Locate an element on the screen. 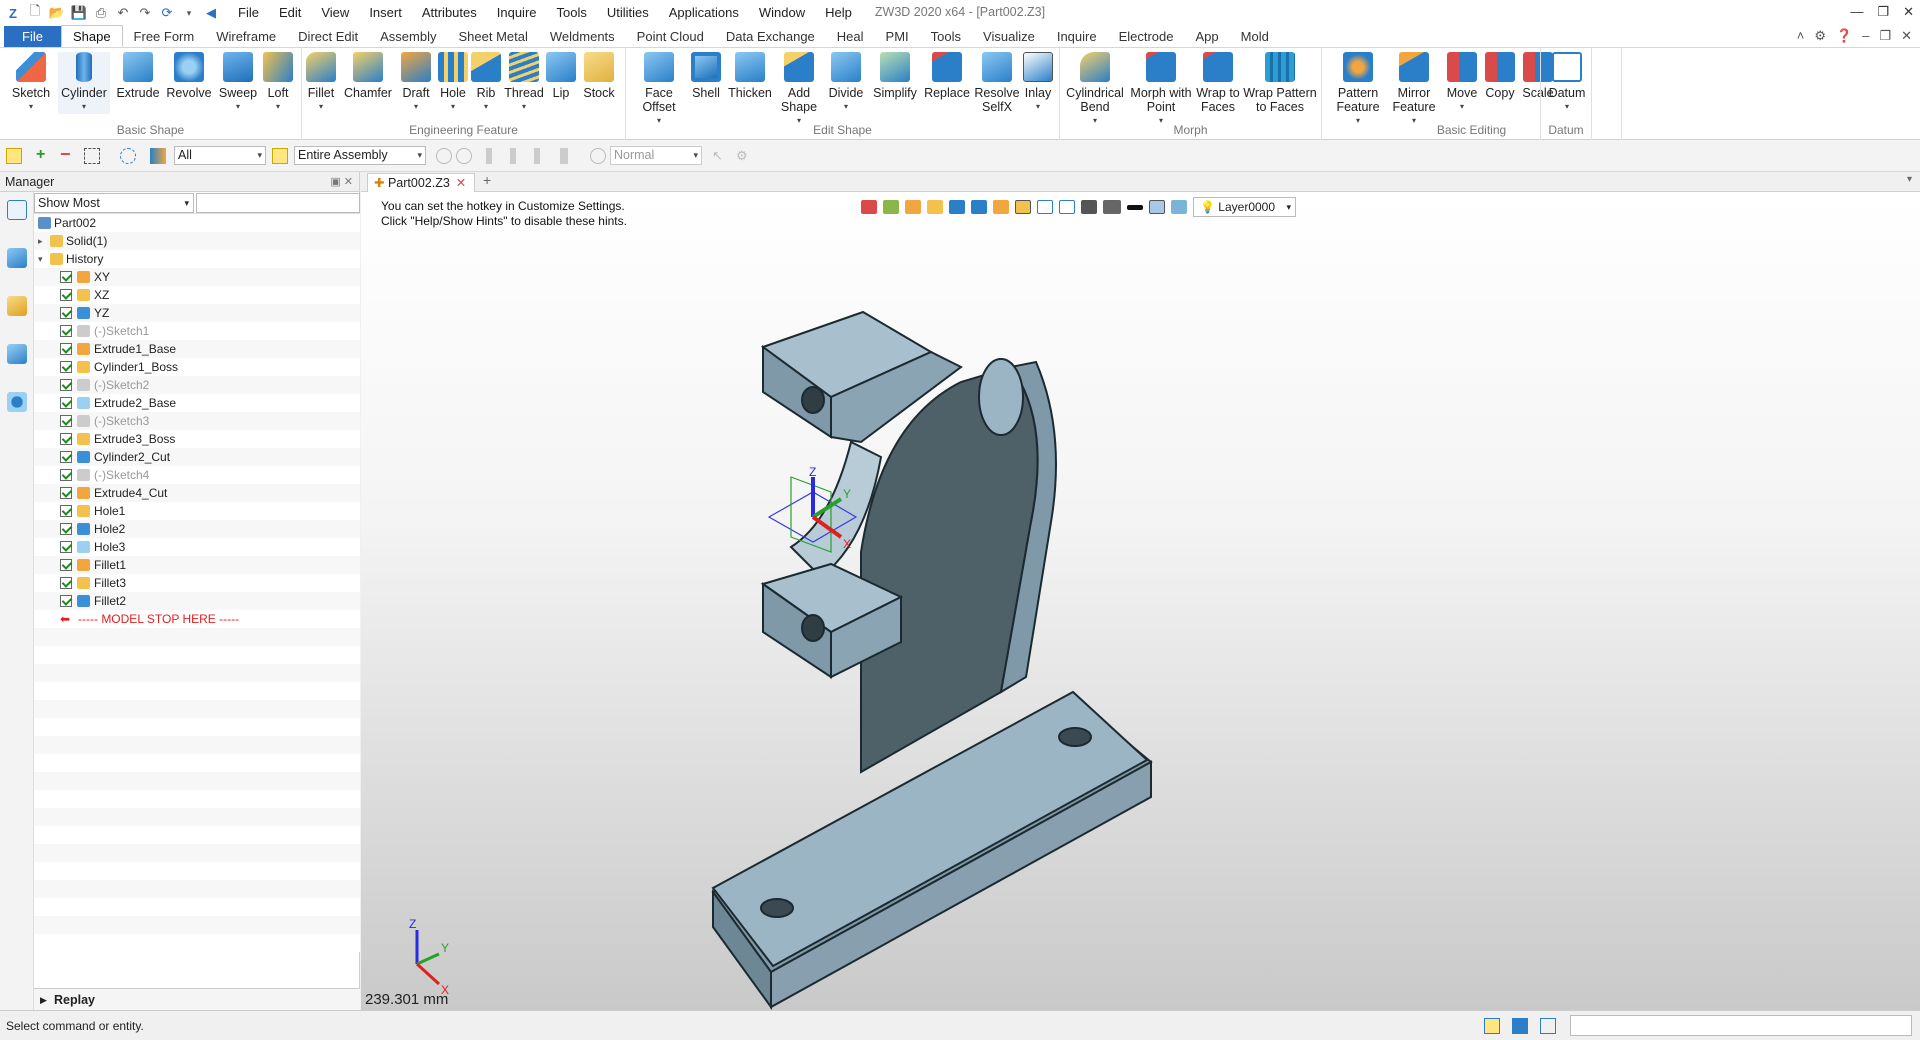  tab-app: App is located at coordinates (1207, 36).